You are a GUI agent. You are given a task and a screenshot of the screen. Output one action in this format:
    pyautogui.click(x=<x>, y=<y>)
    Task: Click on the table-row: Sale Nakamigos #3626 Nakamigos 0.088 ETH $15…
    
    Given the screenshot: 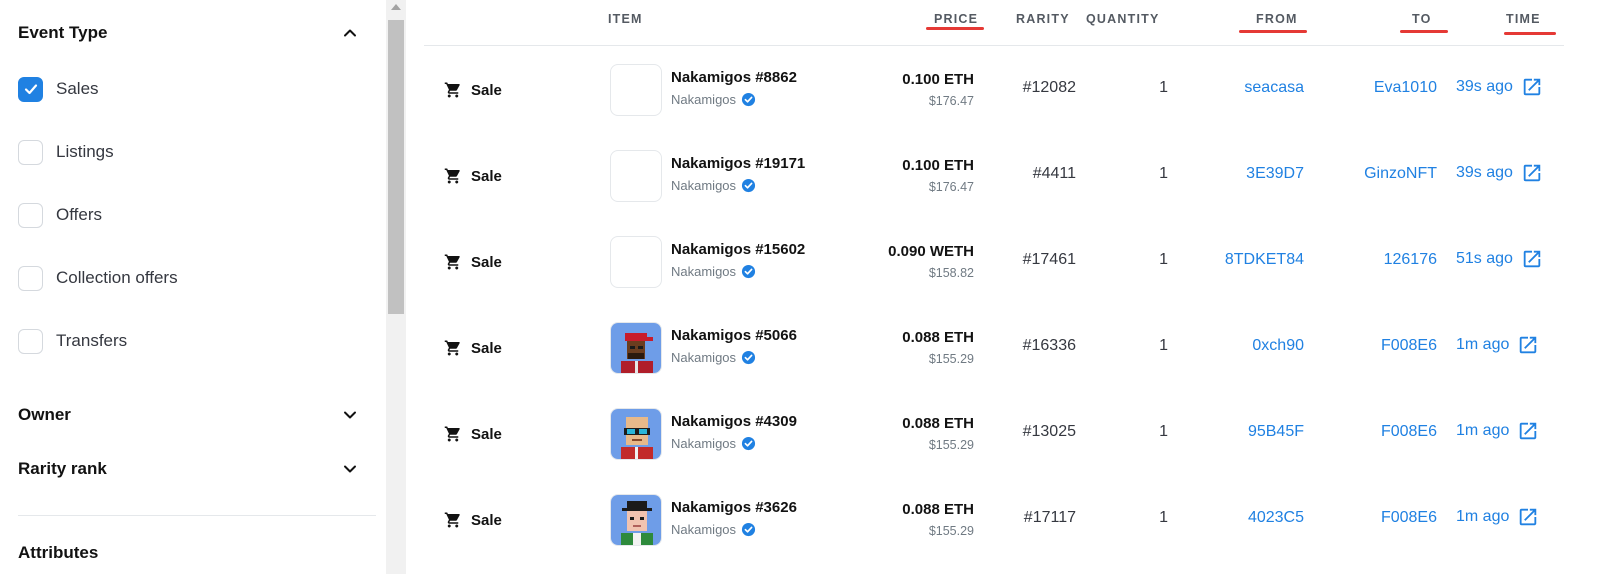 What is the action you would take?
    pyautogui.click(x=994, y=520)
    